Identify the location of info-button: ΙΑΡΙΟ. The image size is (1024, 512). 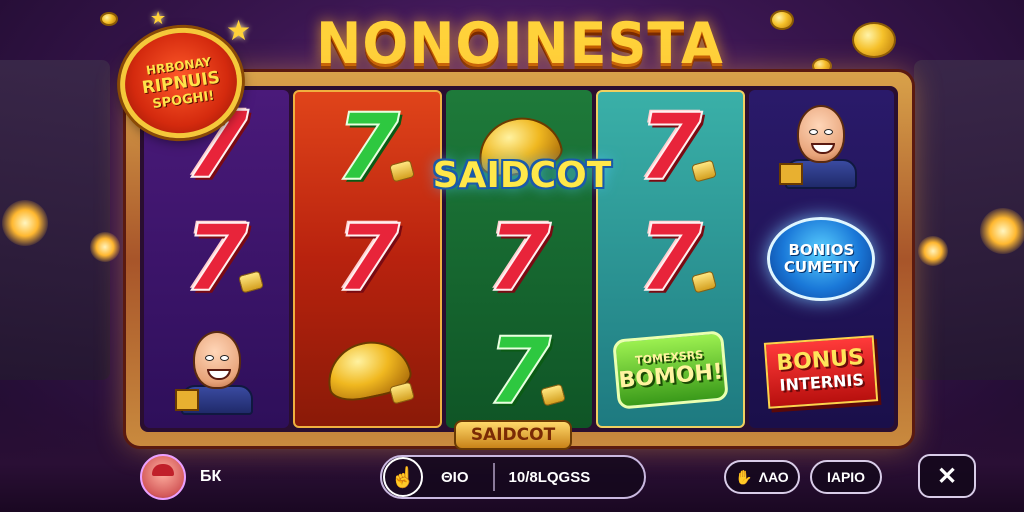
(846, 477).